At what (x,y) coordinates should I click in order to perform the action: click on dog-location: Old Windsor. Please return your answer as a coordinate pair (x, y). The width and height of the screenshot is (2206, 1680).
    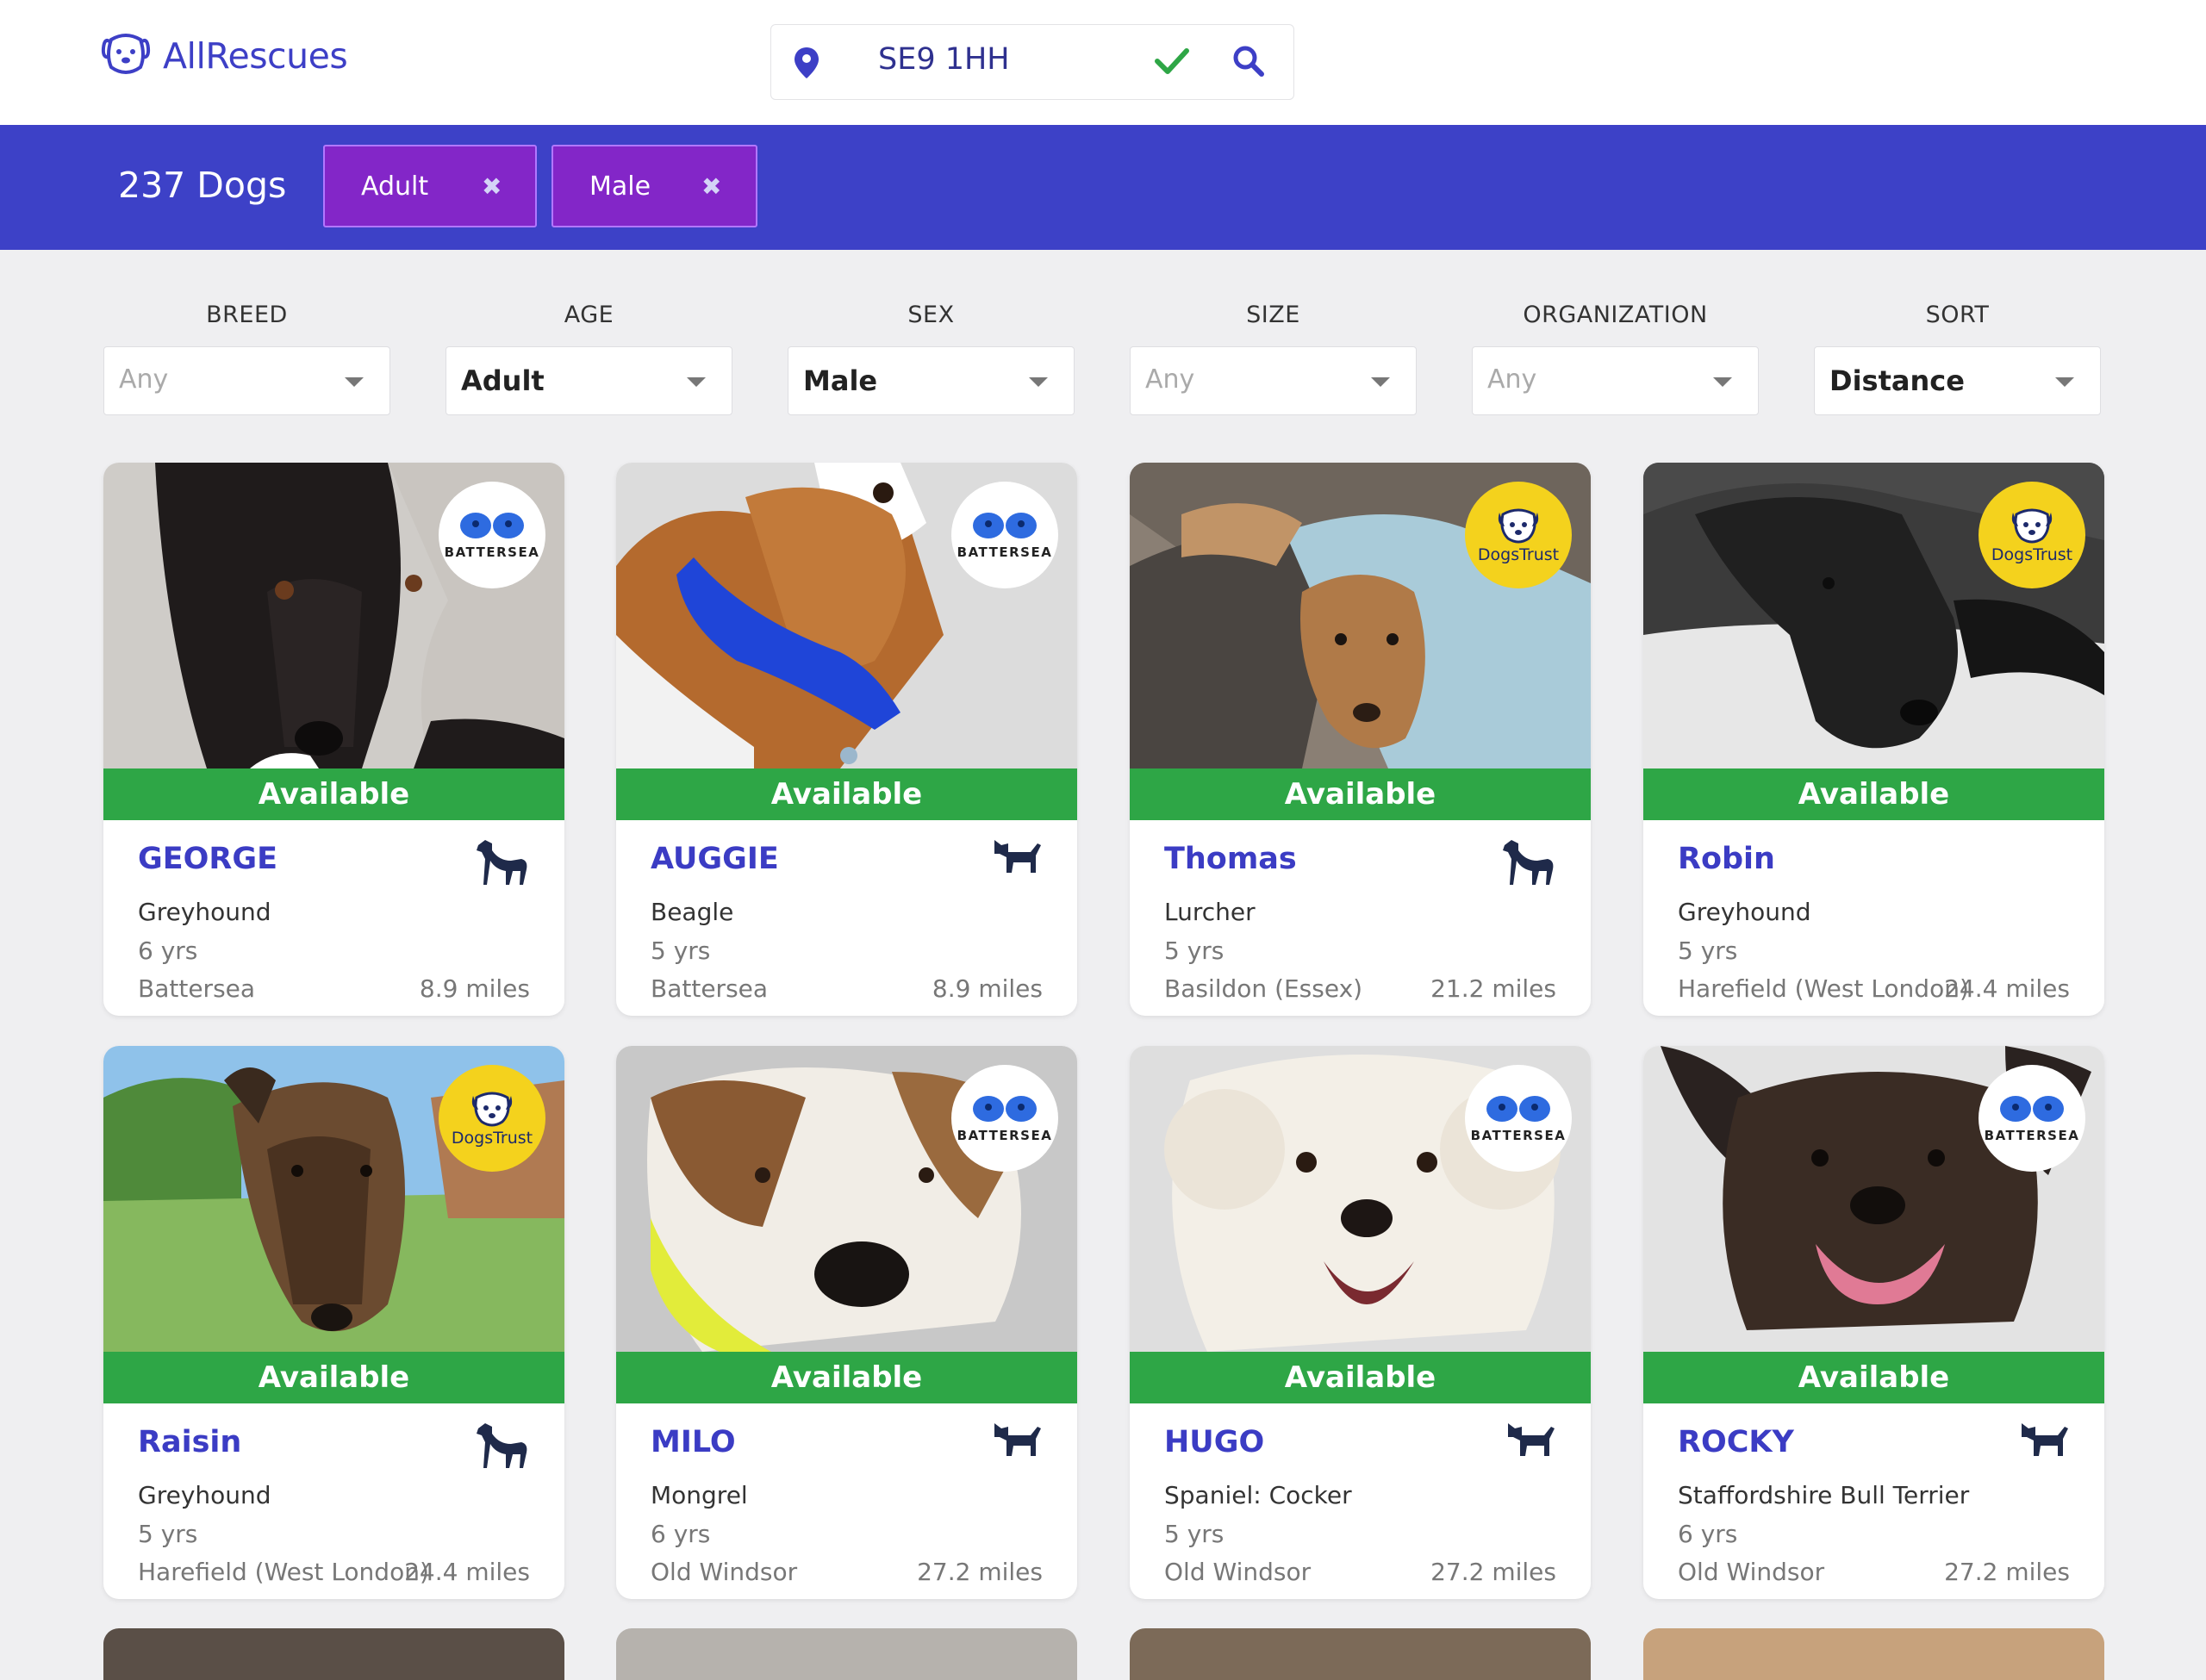
    Looking at the image, I should click on (1238, 1572).